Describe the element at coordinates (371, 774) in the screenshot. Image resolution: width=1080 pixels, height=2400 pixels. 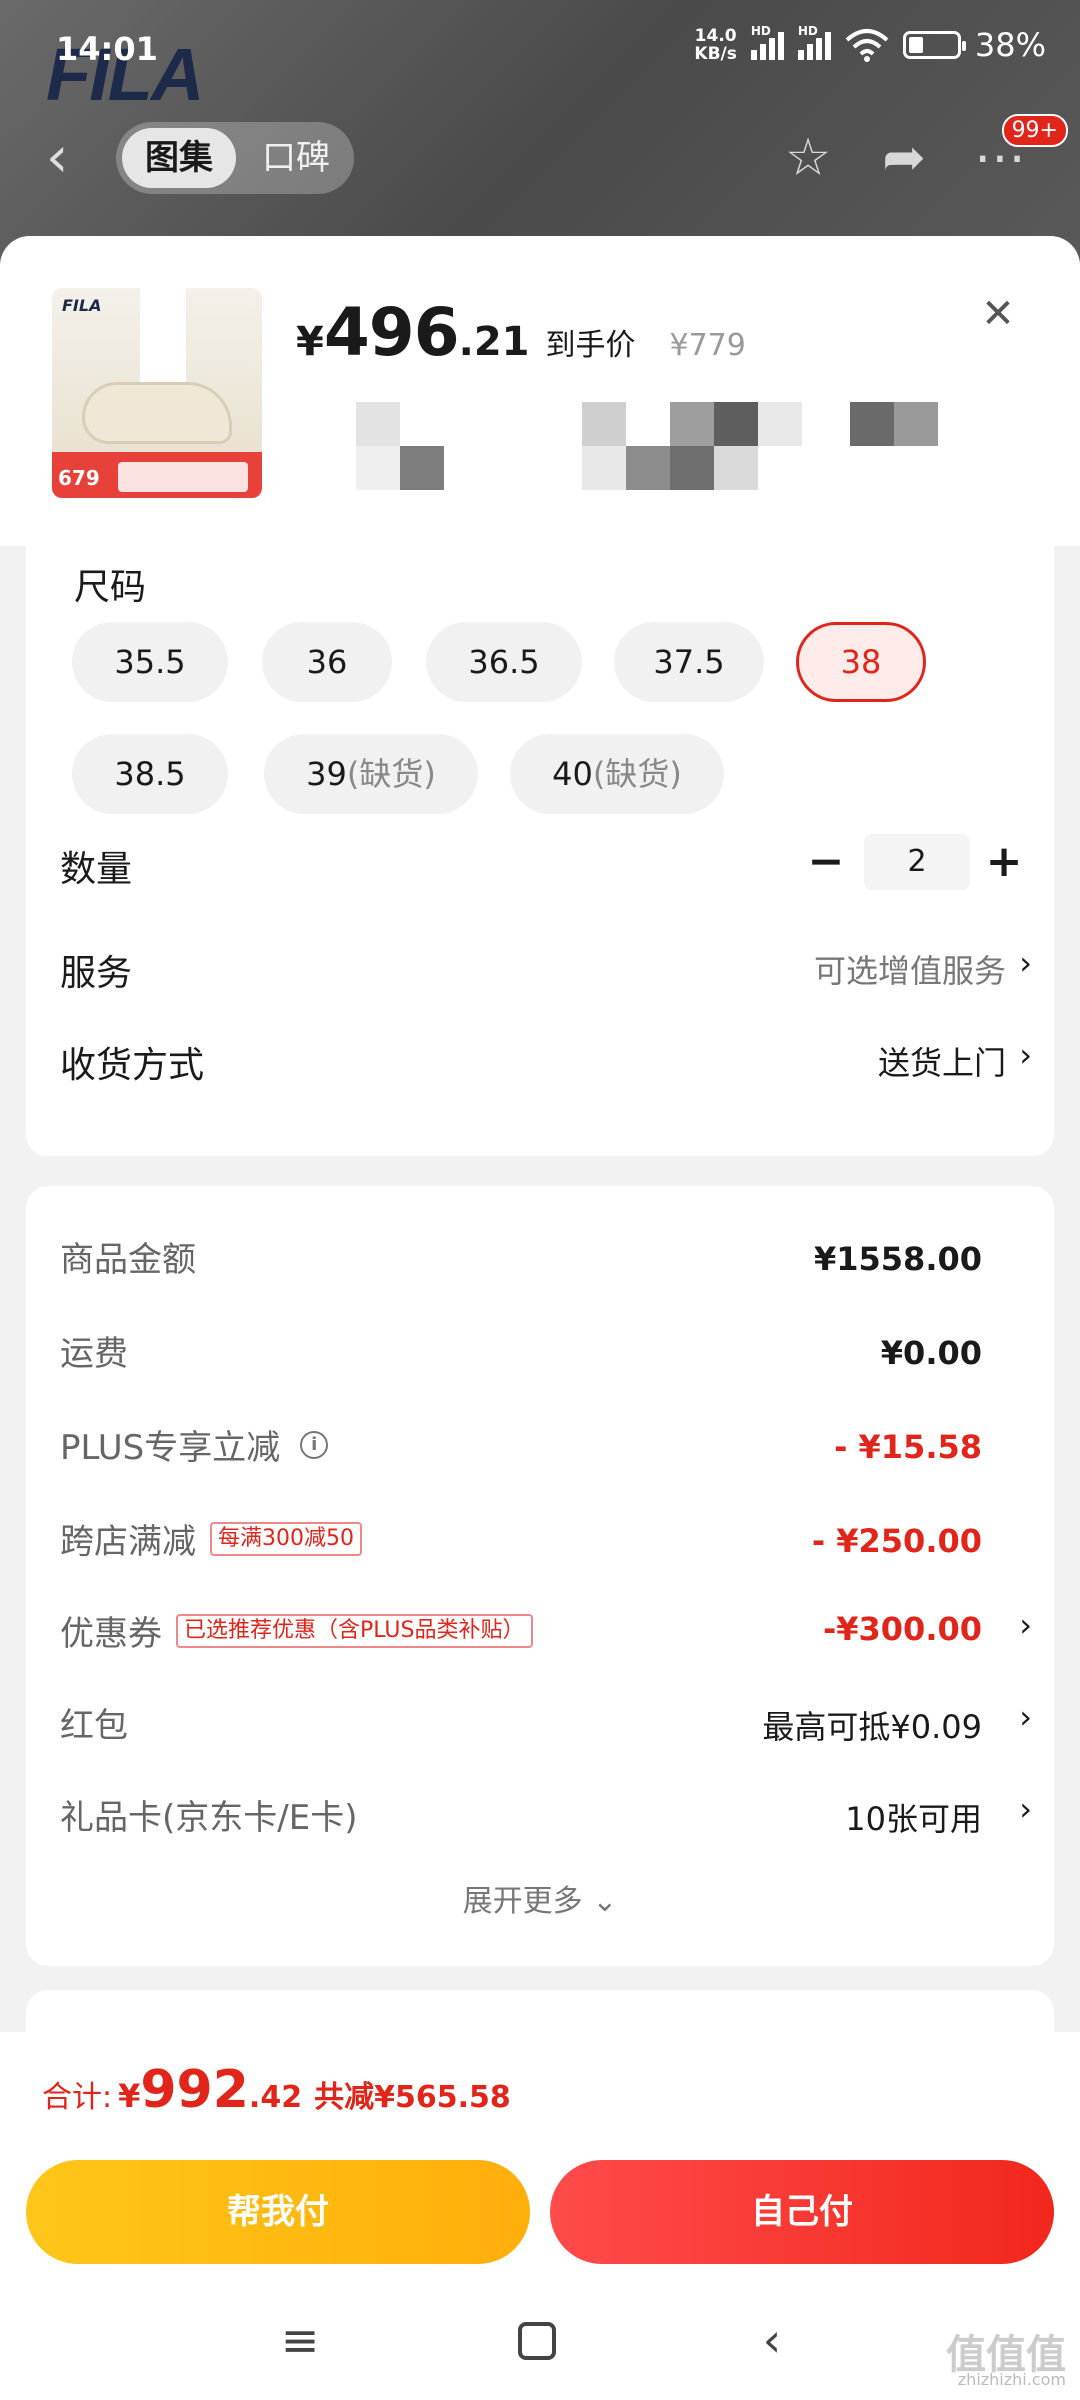
I see `size-chip-39-out-of-stock: 39(缺货)` at that location.